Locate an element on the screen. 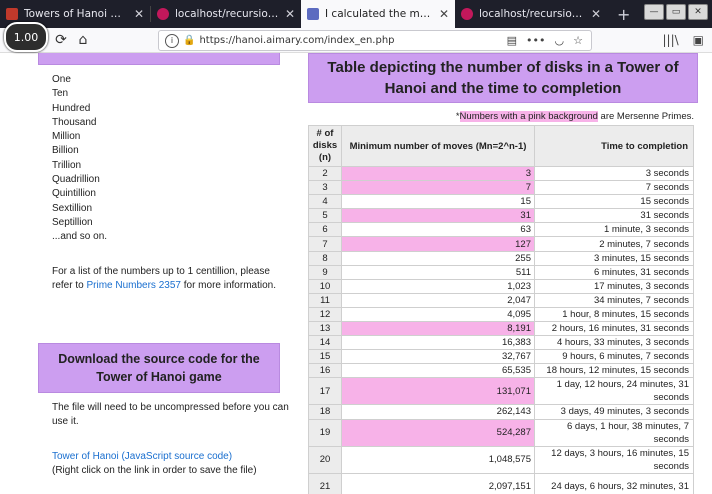 Image resolution: width=712 pixels, height=494 pixels. header-time: Time to completion is located at coordinates (614, 146).